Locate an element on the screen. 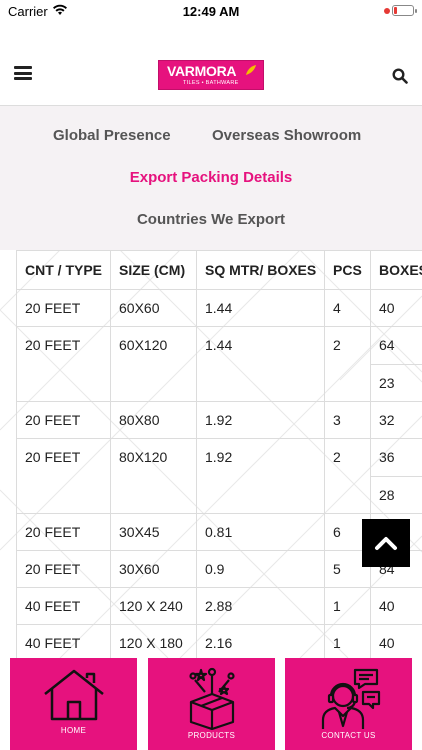  column-header: SIZE (CM) is located at coordinates (153, 270).